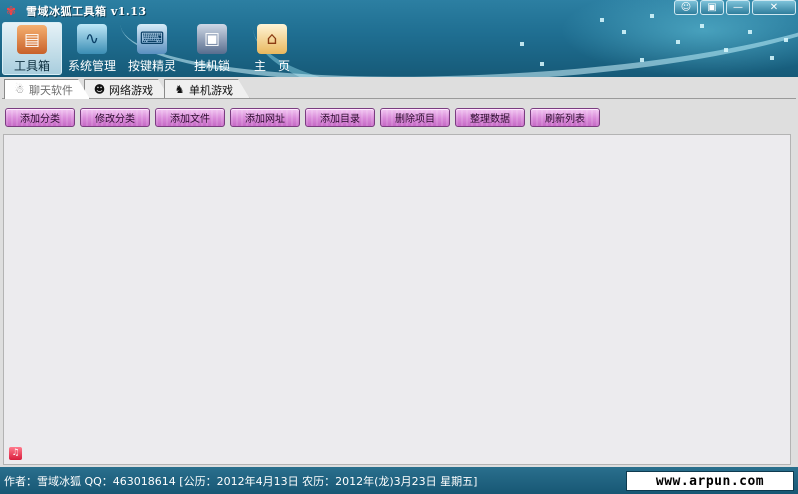  Describe the element at coordinates (19, 89) in the screenshot. I see `qq-penguin-icon: ☃` at that location.